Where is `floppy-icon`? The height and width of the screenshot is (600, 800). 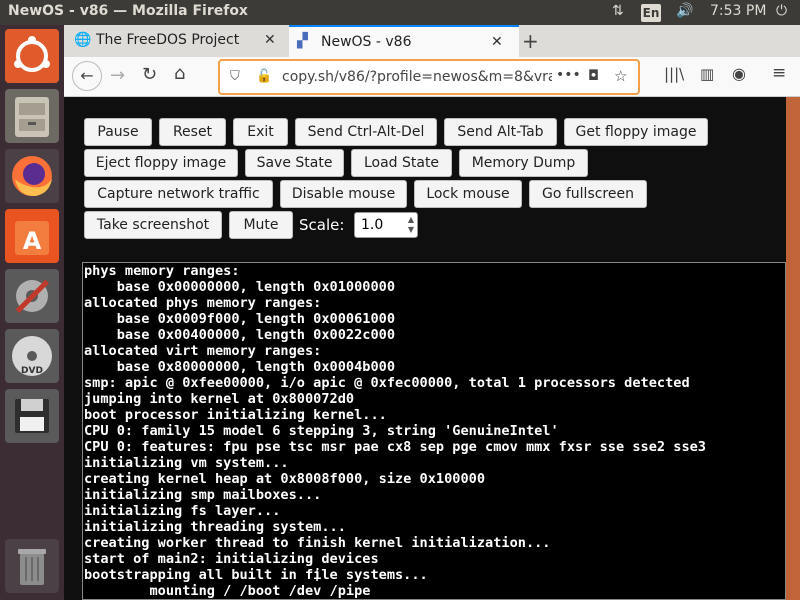 floppy-icon is located at coordinates (32, 416).